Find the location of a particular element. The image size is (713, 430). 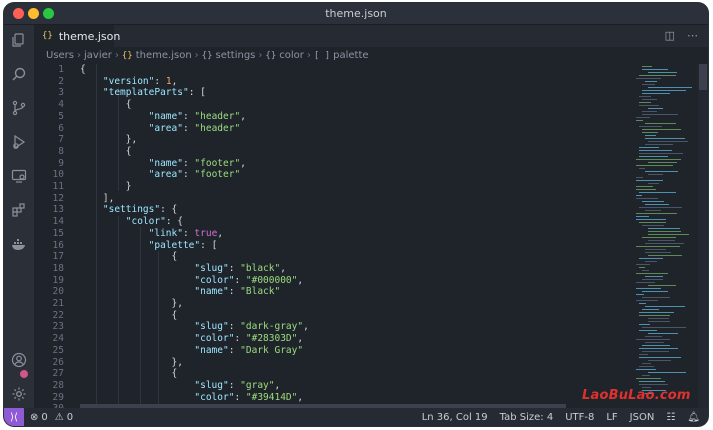

watermark-text: LaoBuLao.com is located at coordinates (636, 395).